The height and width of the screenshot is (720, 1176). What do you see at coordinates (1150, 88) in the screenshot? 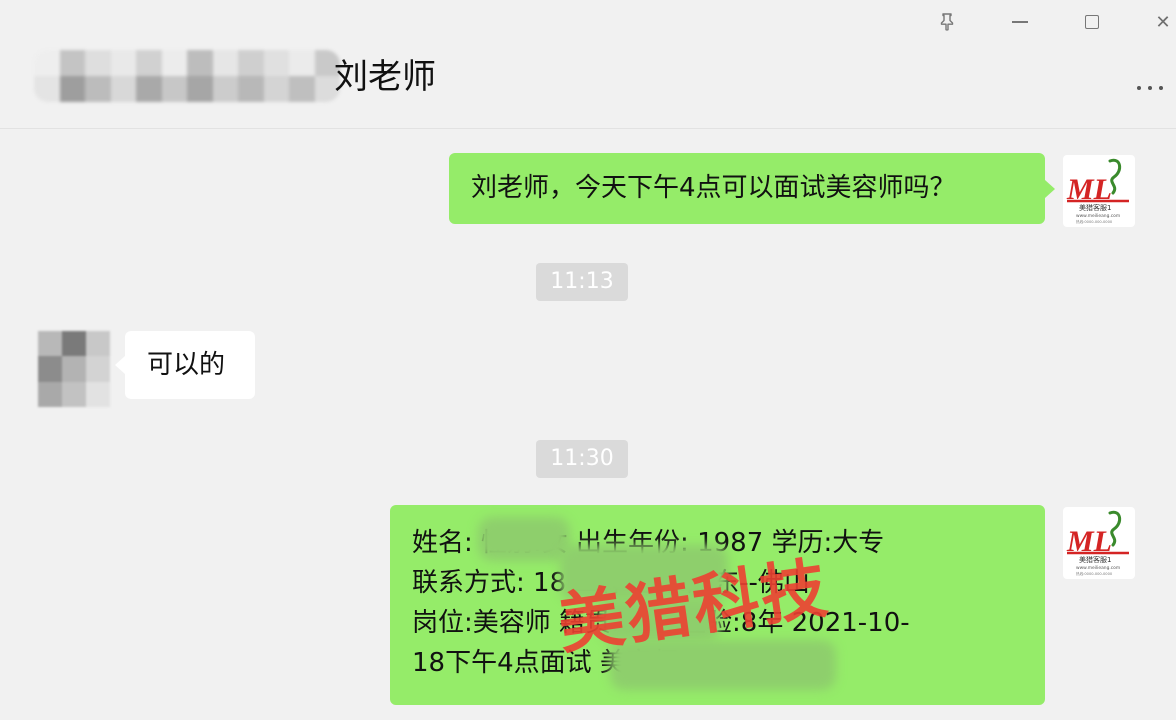
I see `more-dots-icon` at bounding box center [1150, 88].